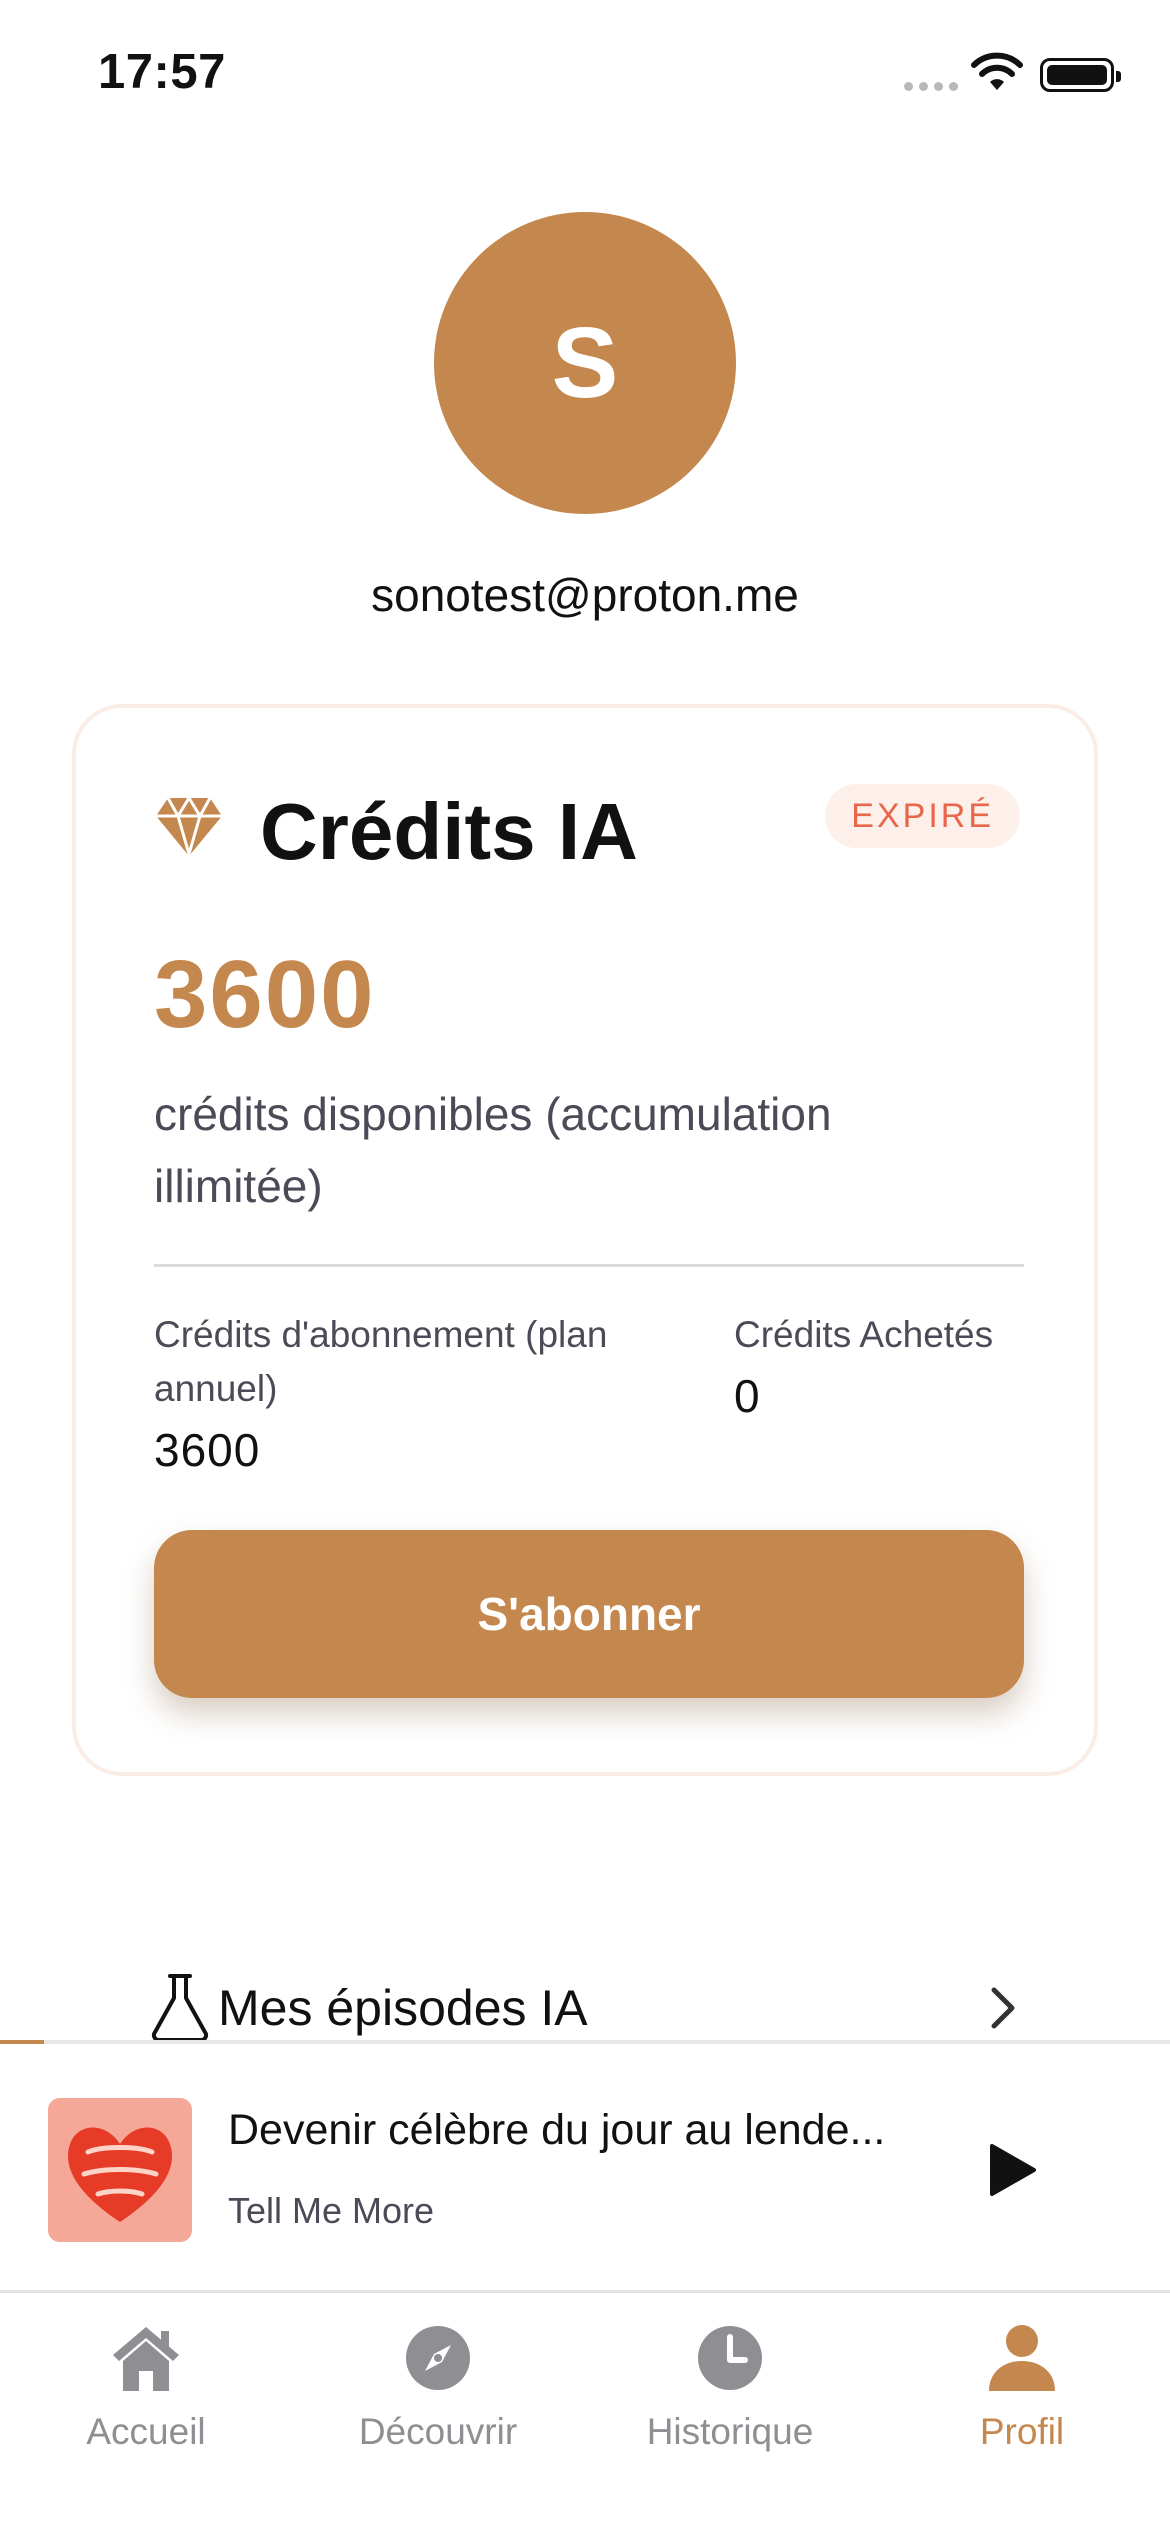 Image resolution: width=1170 pixels, height=2532 pixels. I want to click on credits-total: 3600, so click(265, 994).